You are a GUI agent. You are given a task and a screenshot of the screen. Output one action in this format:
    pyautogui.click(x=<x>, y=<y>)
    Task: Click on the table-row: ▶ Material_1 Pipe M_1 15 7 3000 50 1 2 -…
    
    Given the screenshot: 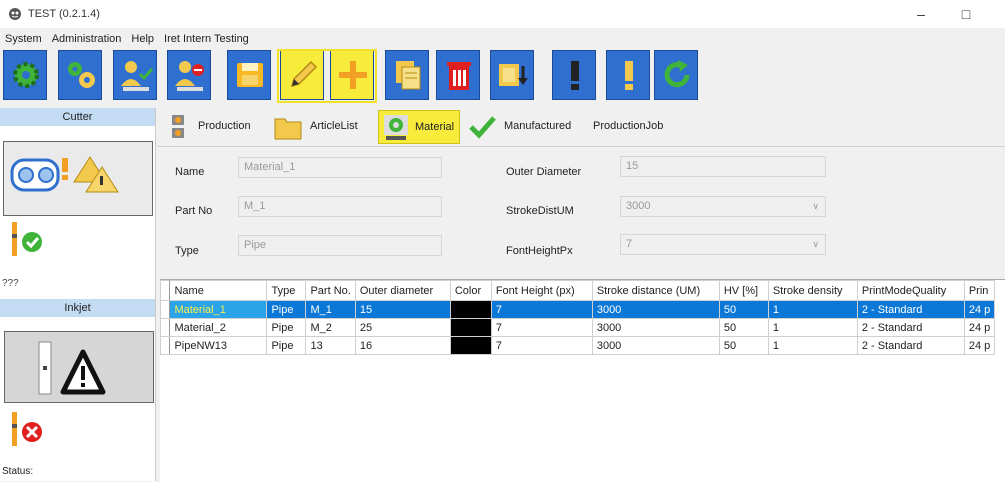 What is the action you would take?
    pyautogui.click(x=577, y=309)
    